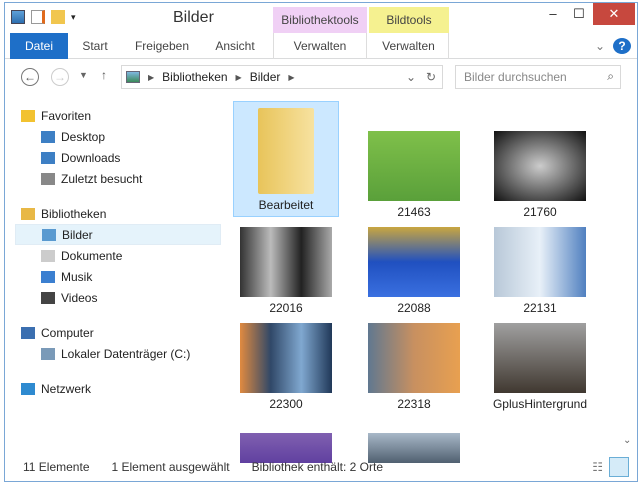 This screenshot has width=640, height=484. I want to click on expand-ribbon-icon: ⌄, so click(600, 46).